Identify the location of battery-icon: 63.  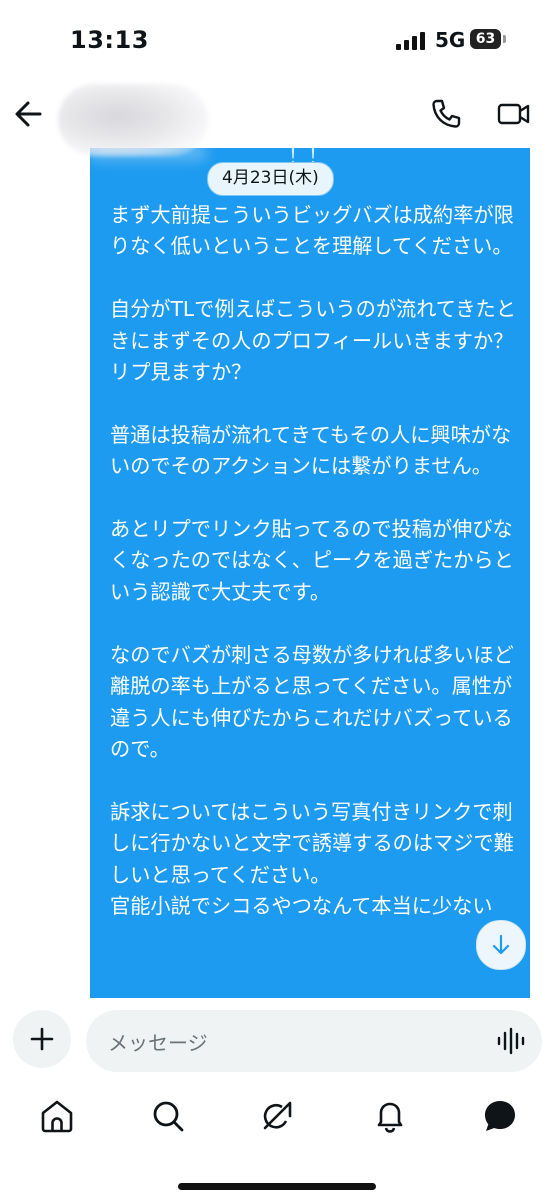
(485, 39).